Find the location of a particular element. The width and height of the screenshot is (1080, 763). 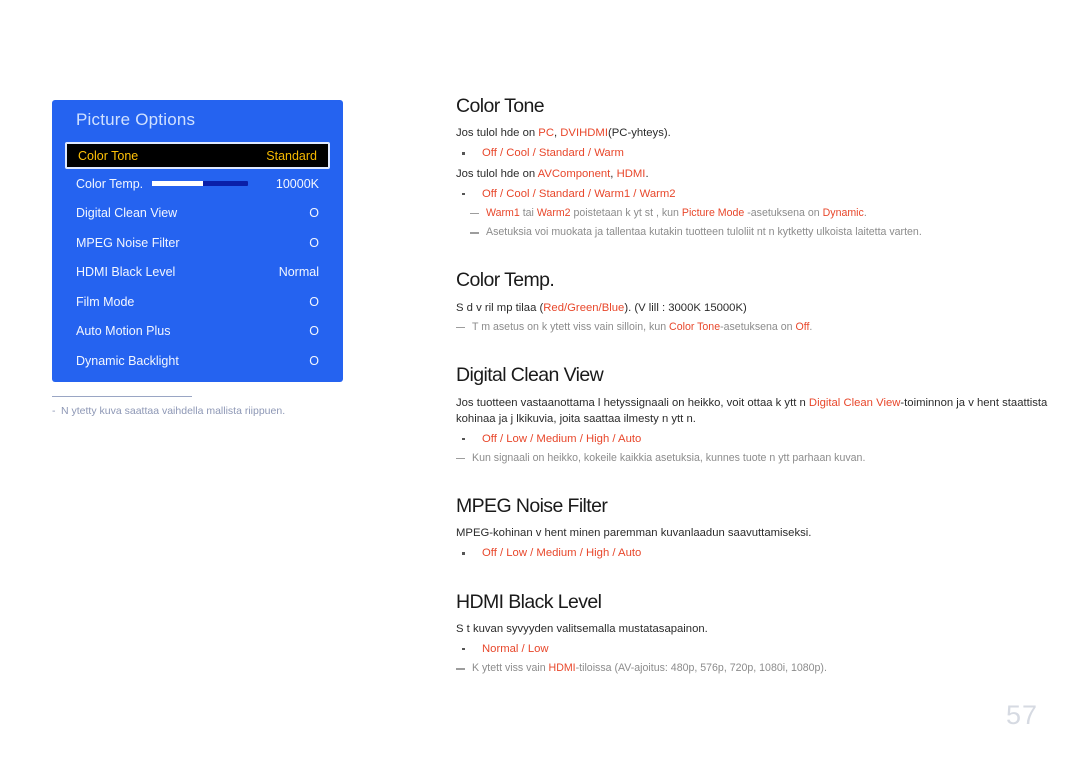

osd-item-value: 10000K is located at coordinates (297, 183).